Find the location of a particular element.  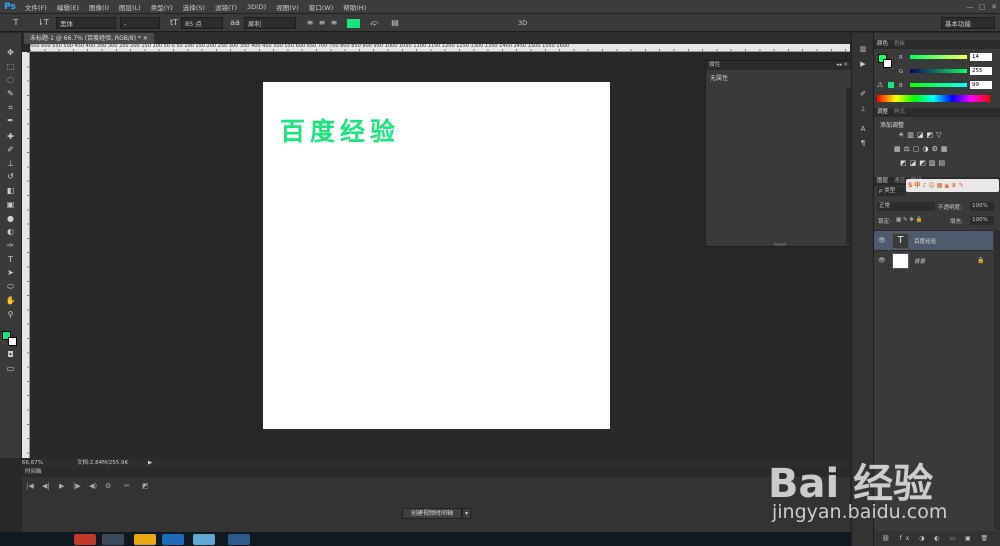

tab-layers: 图层 is located at coordinates (882, 181).